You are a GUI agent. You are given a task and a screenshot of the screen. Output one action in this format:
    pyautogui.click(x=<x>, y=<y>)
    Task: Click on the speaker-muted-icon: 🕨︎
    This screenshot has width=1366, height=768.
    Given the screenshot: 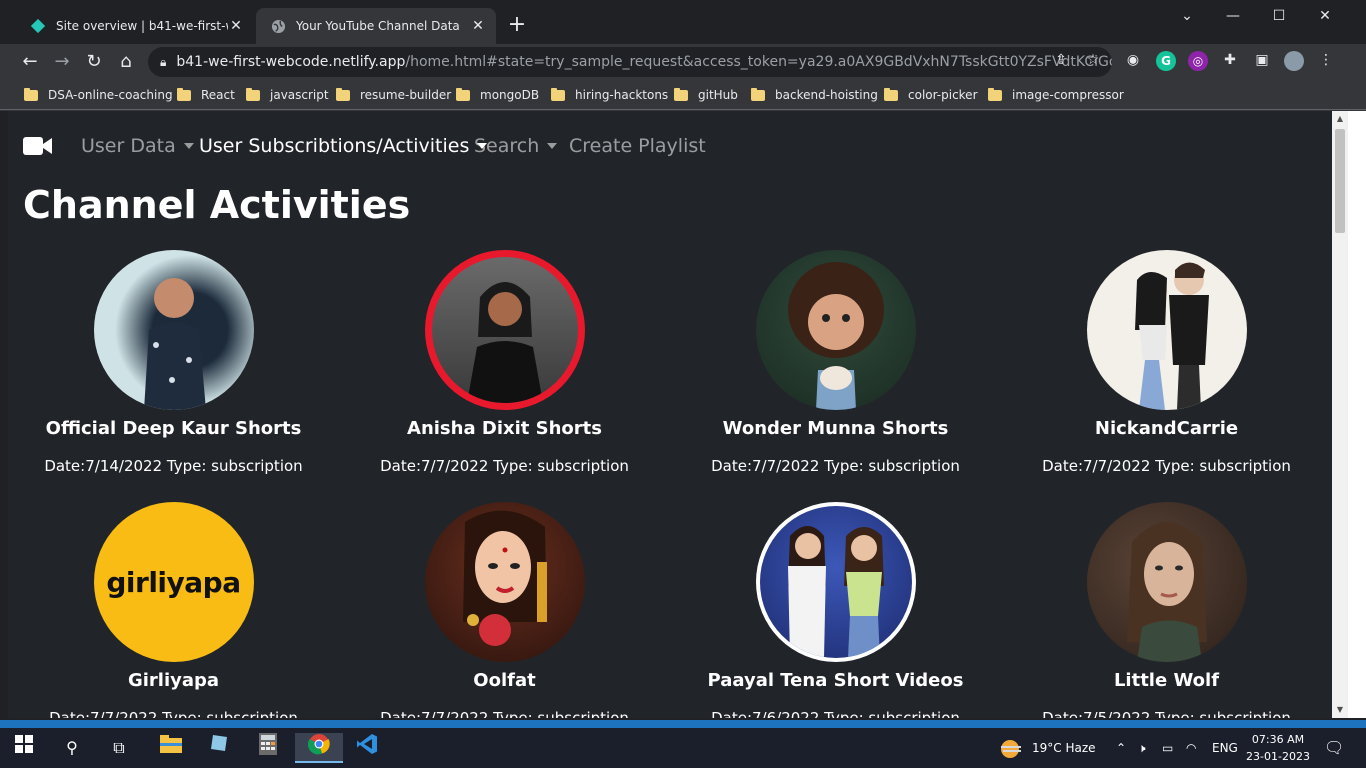 What is the action you would take?
    pyautogui.click(x=1142, y=748)
    